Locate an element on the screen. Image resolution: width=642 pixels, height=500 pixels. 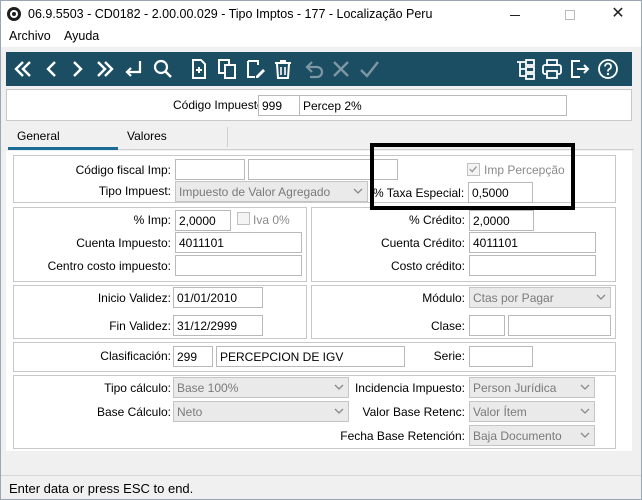
inicio-validez-label: Inicio Validez: is located at coordinates (134, 298).